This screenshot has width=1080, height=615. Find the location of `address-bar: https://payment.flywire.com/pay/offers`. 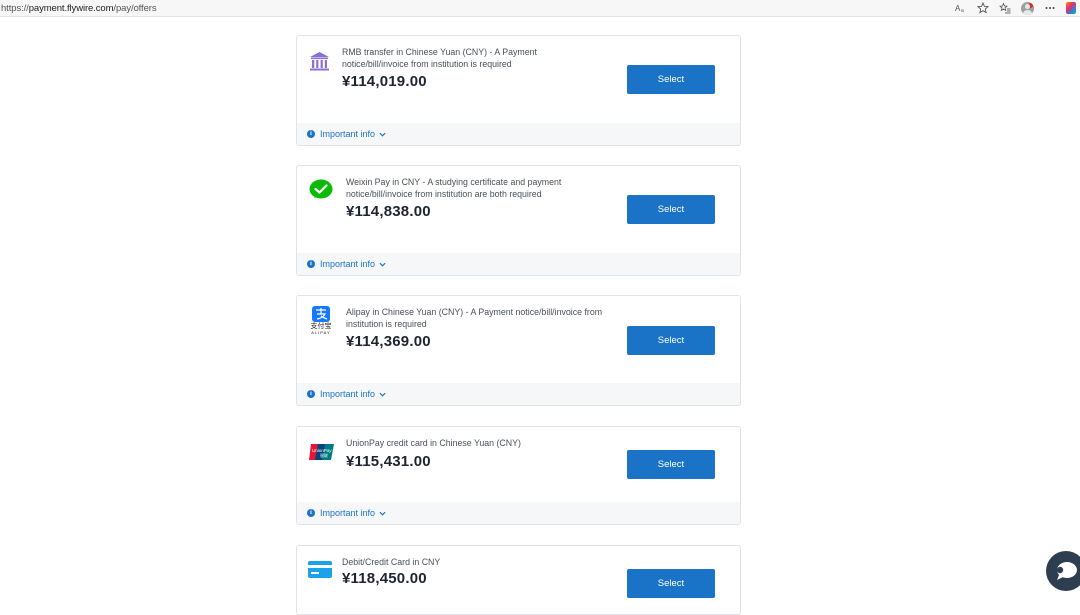

address-bar: https://payment.flywire.com/pay/offers is located at coordinates (78, 8).